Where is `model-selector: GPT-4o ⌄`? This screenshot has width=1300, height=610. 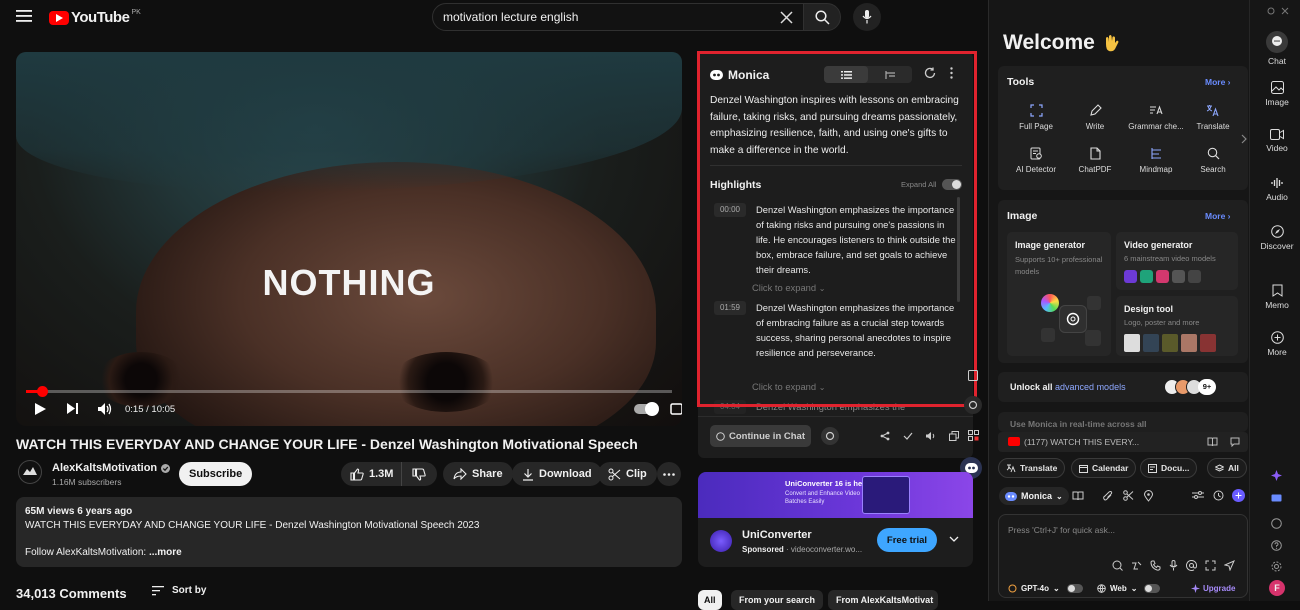 model-selector: GPT-4o ⌄ is located at coordinates (1045, 588).